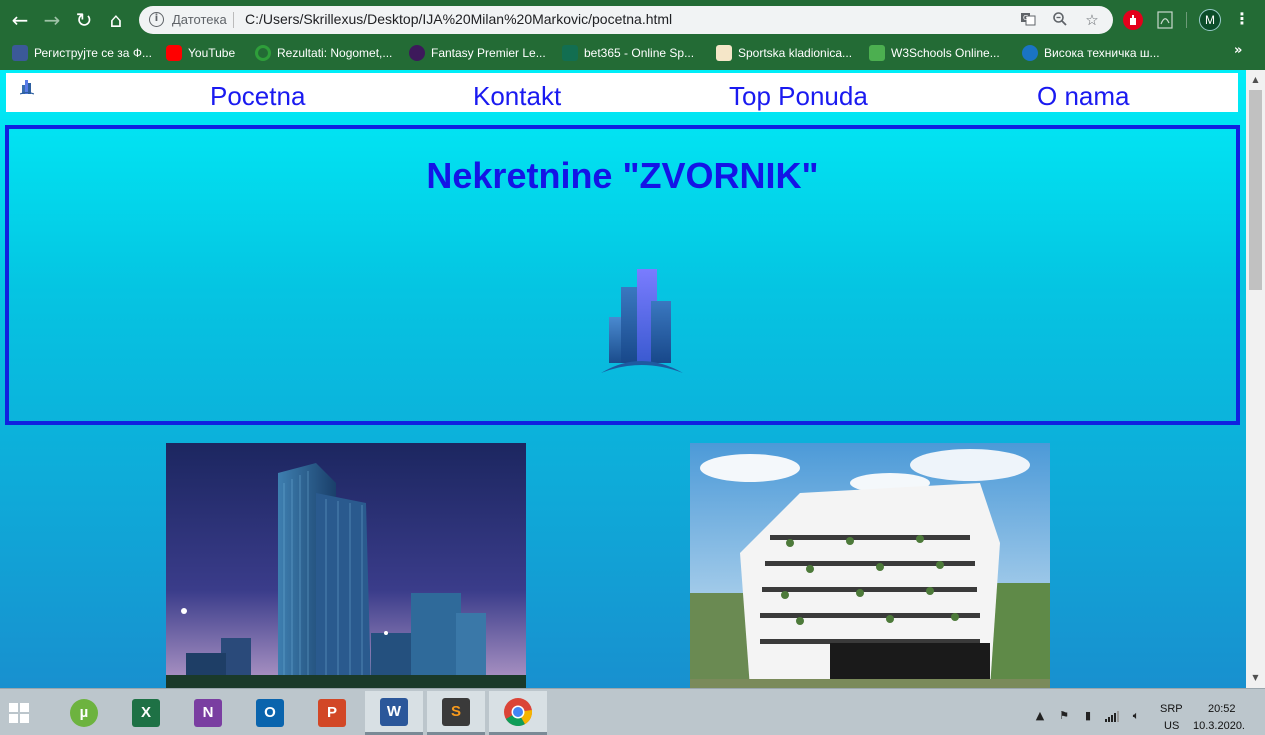 The width and height of the screenshot is (1265, 735). Describe the element at coordinates (1171, 726) in the screenshot. I see `keyboard-layout: US` at that location.